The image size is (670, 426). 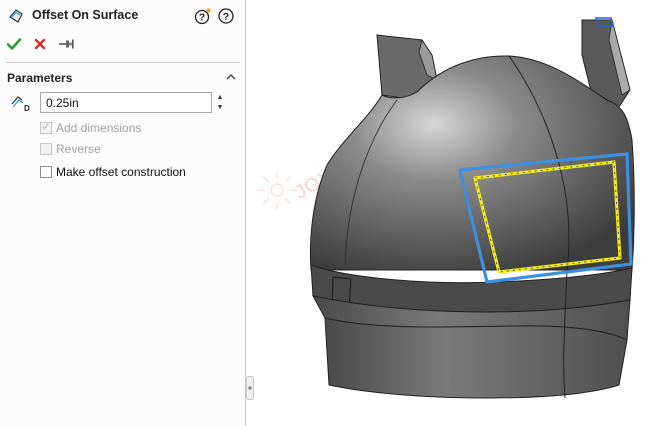 I want to click on help-icon: ?, so click(x=226, y=16).